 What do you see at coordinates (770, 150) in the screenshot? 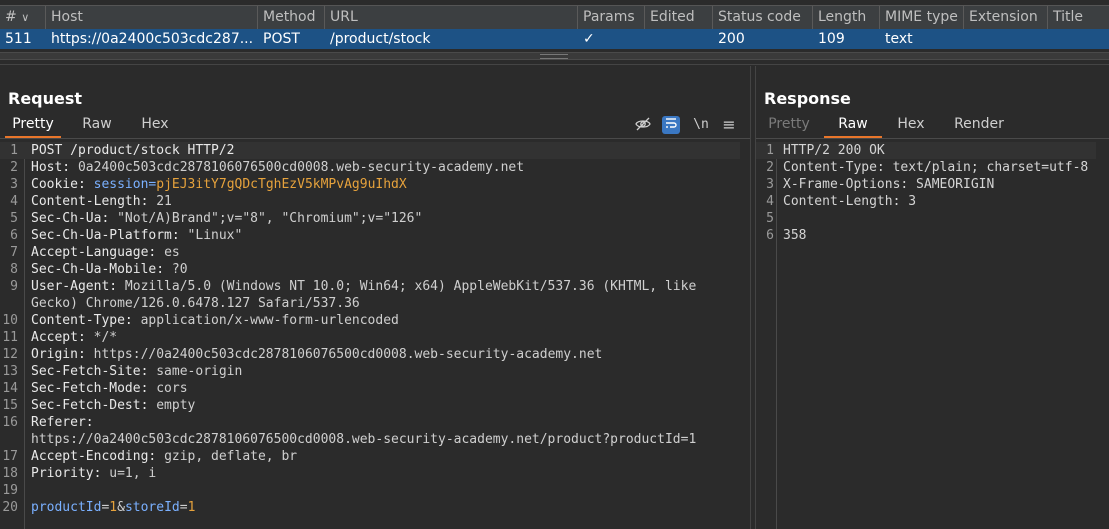
I see `line-number: 1` at bounding box center [770, 150].